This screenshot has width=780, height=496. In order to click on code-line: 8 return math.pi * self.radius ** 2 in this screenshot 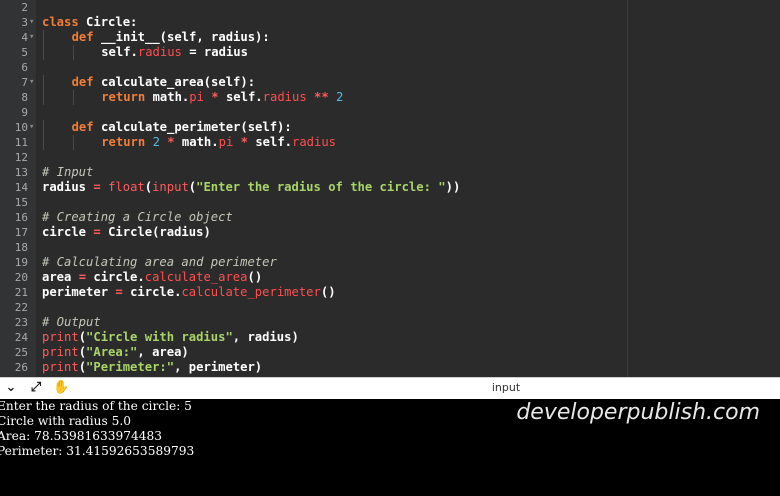, I will do `click(390, 97)`.